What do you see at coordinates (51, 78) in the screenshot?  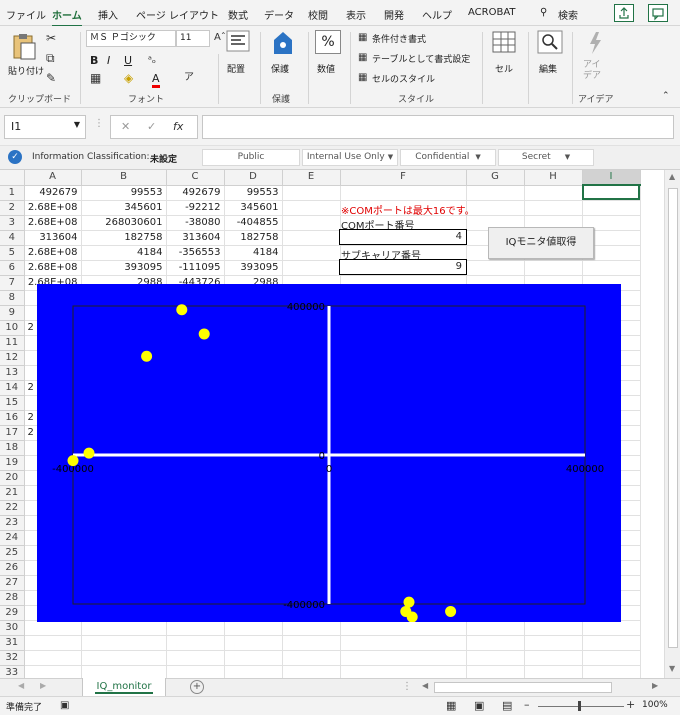 I see `format-painter-icon: ✎` at bounding box center [51, 78].